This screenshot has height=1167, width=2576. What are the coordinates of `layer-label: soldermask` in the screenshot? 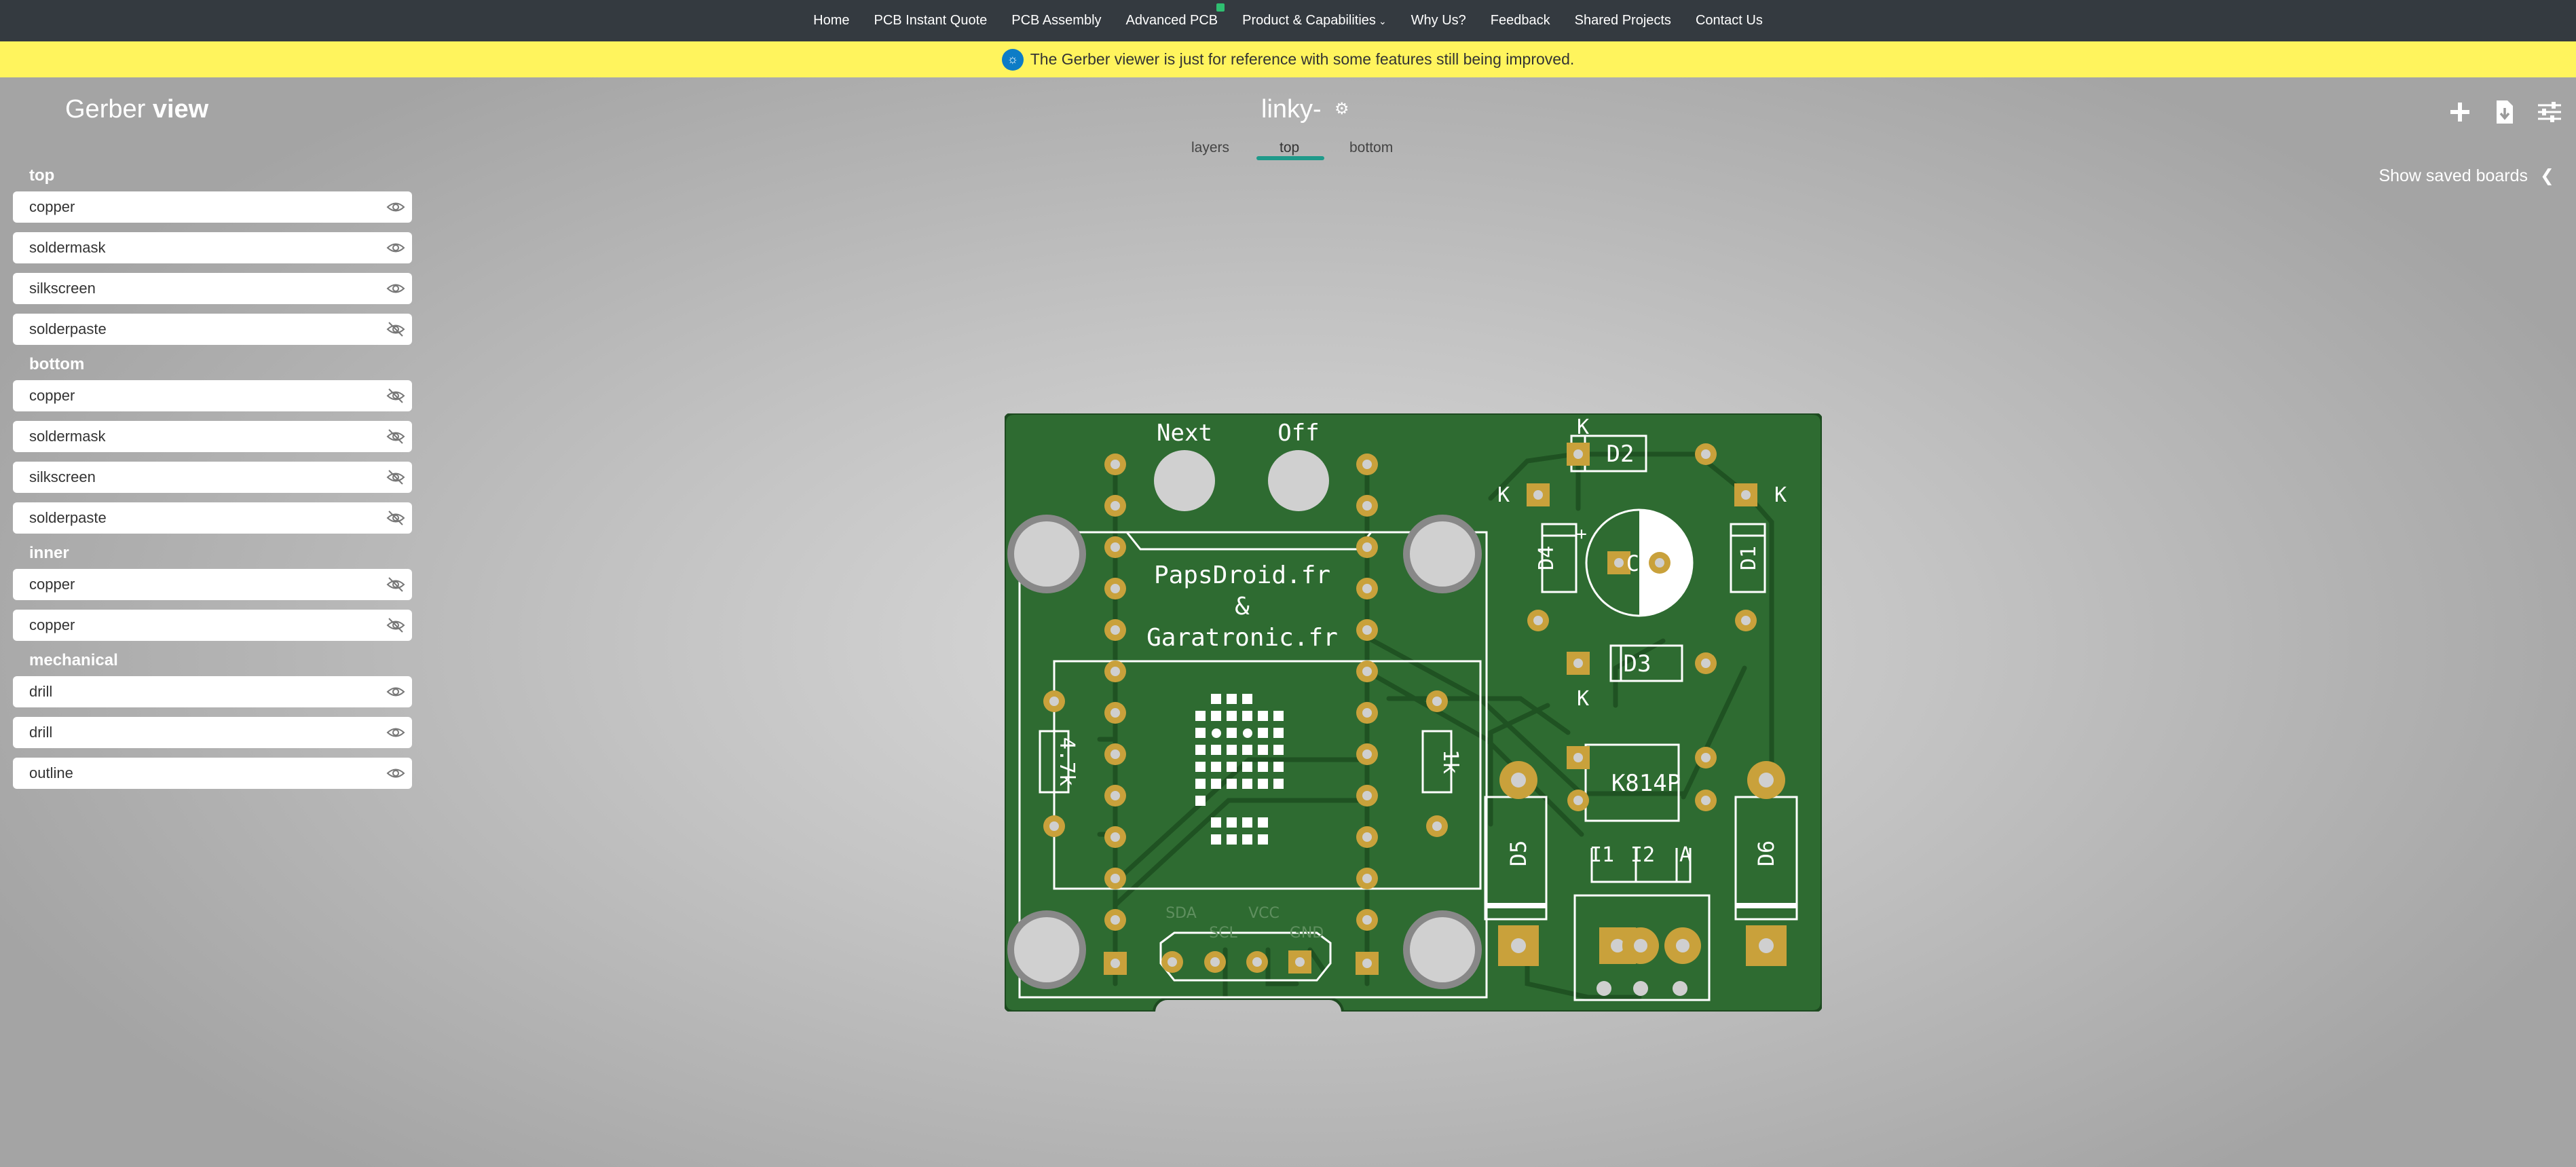 It's located at (68, 247).